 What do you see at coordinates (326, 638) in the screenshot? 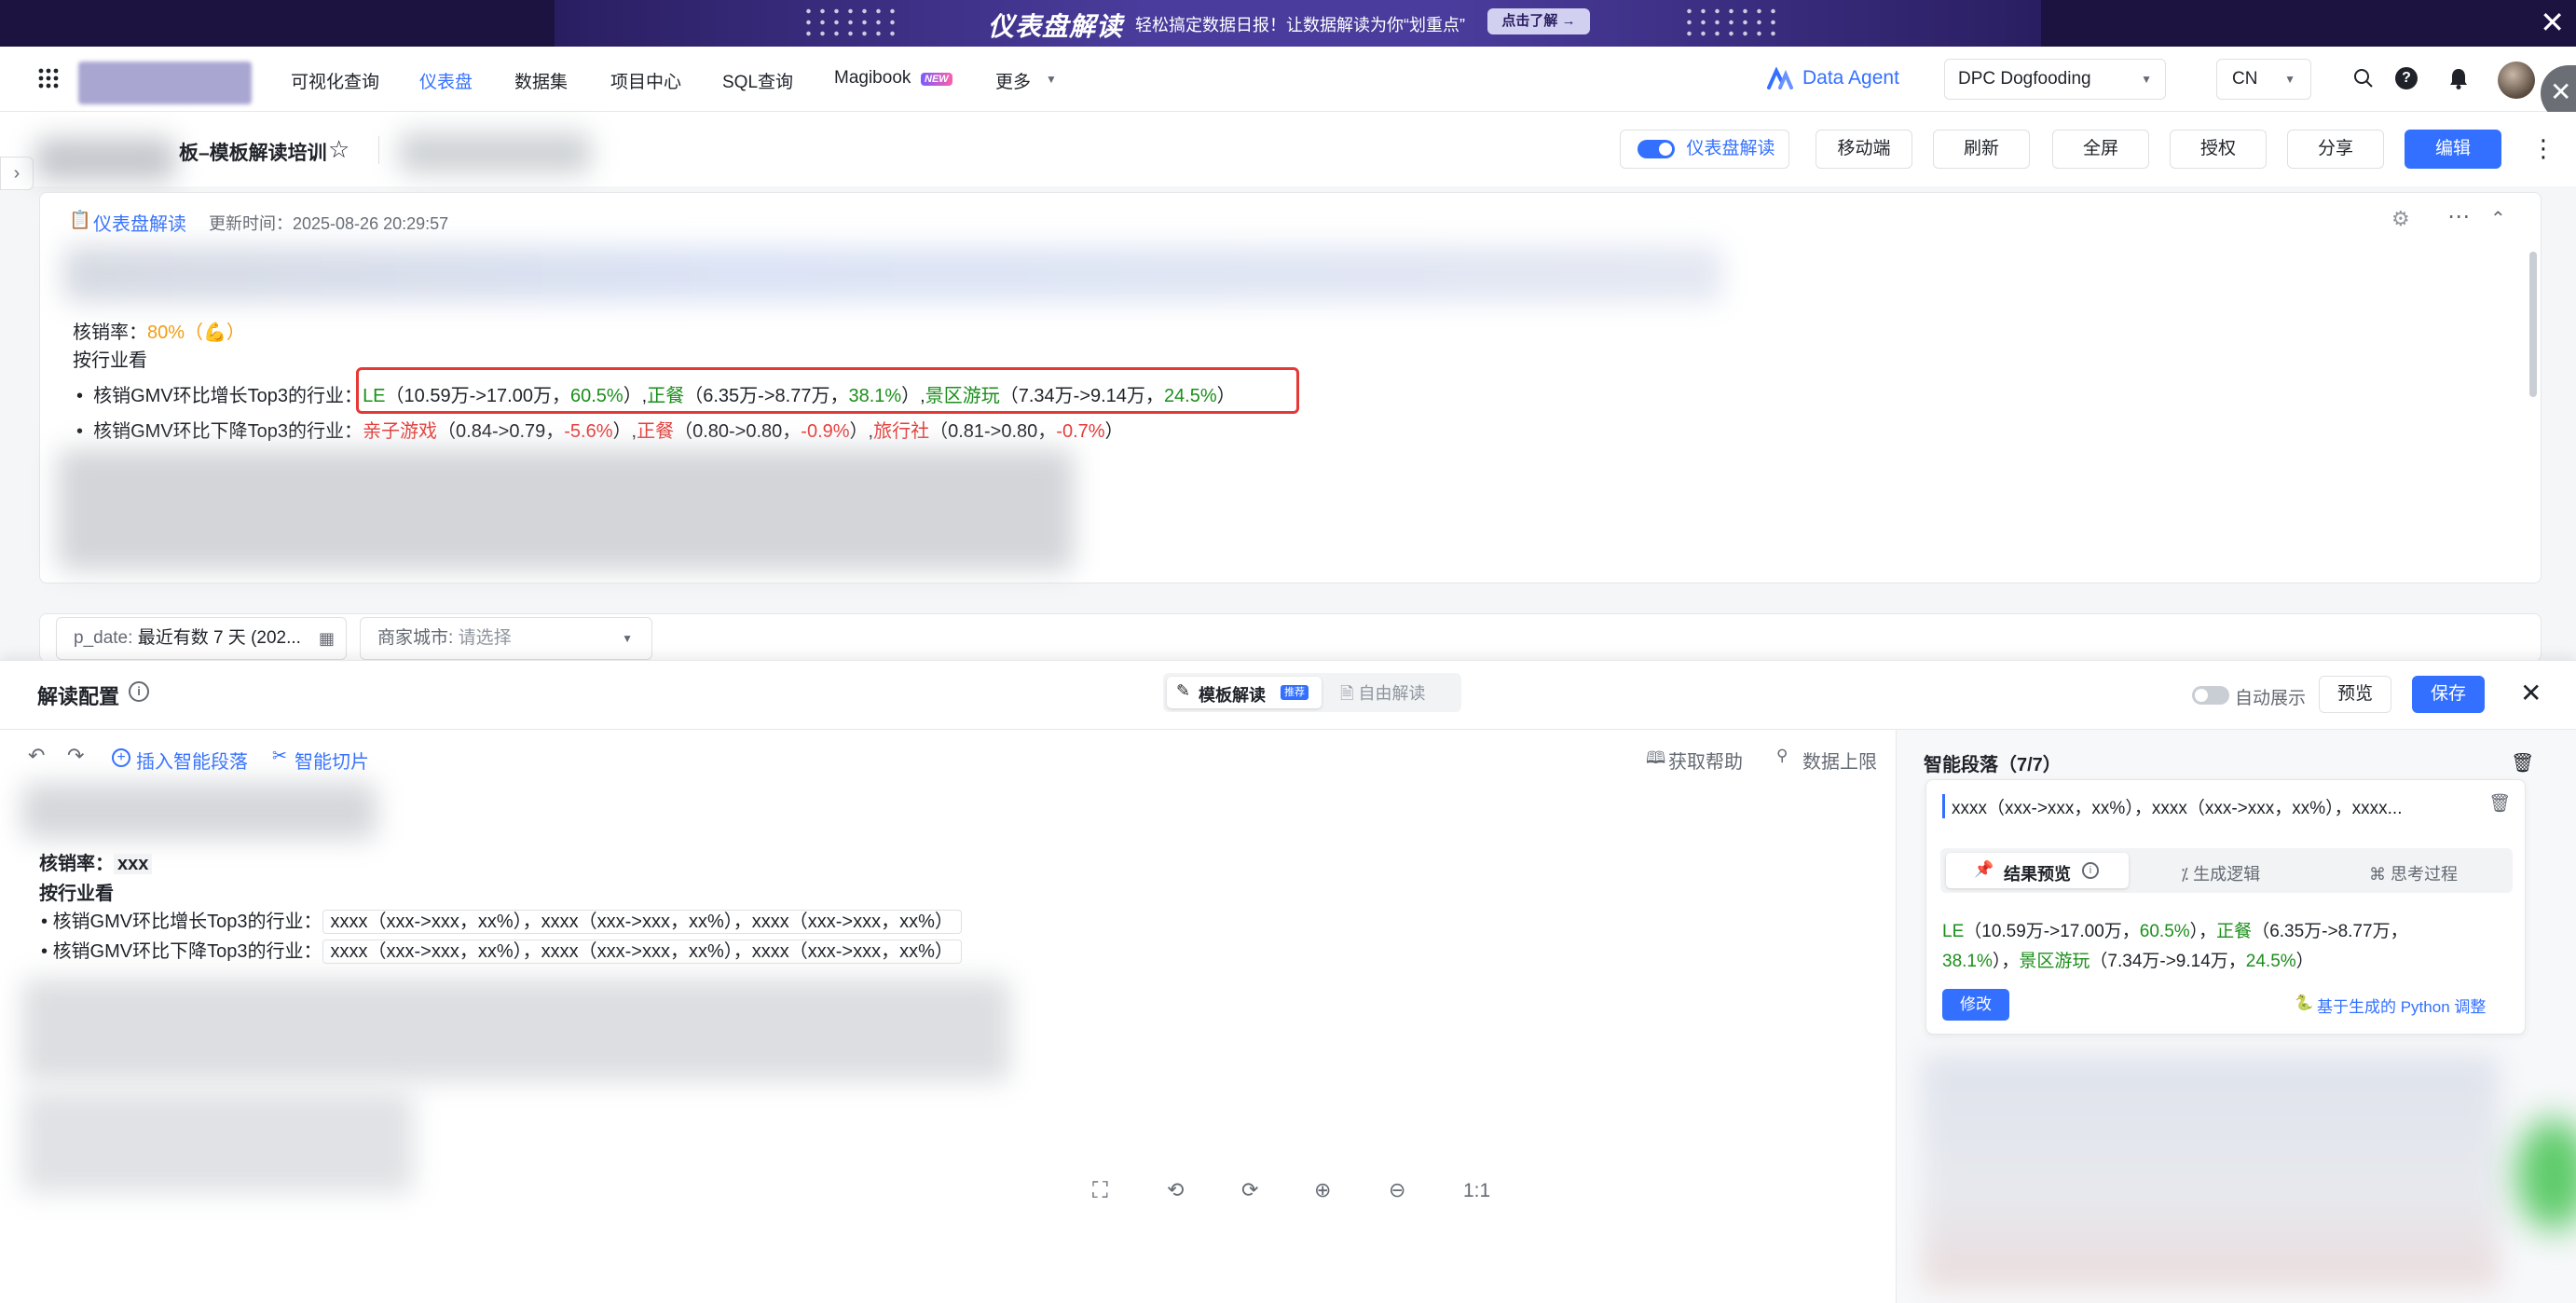
I see `calendar-icon: ▦` at bounding box center [326, 638].